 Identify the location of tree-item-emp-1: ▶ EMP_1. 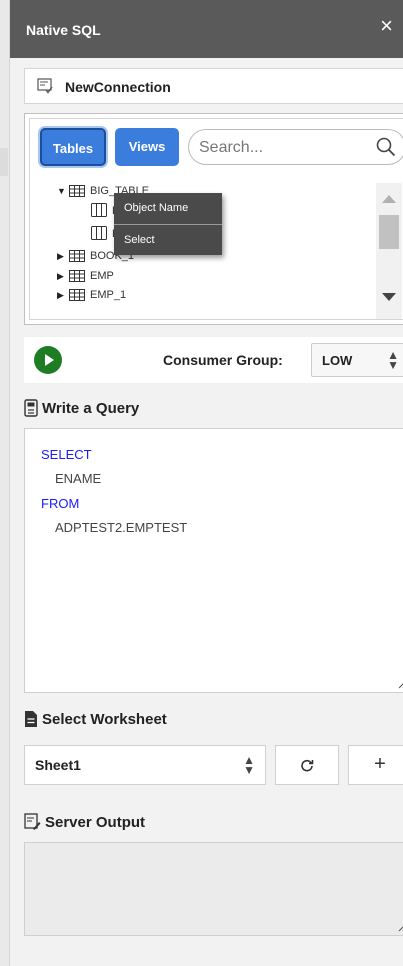
(91, 295).